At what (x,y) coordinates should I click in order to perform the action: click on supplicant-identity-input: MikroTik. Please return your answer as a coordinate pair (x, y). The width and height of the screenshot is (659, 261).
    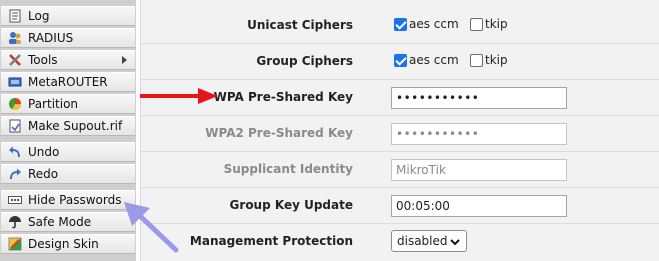
    Looking at the image, I should click on (479, 170).